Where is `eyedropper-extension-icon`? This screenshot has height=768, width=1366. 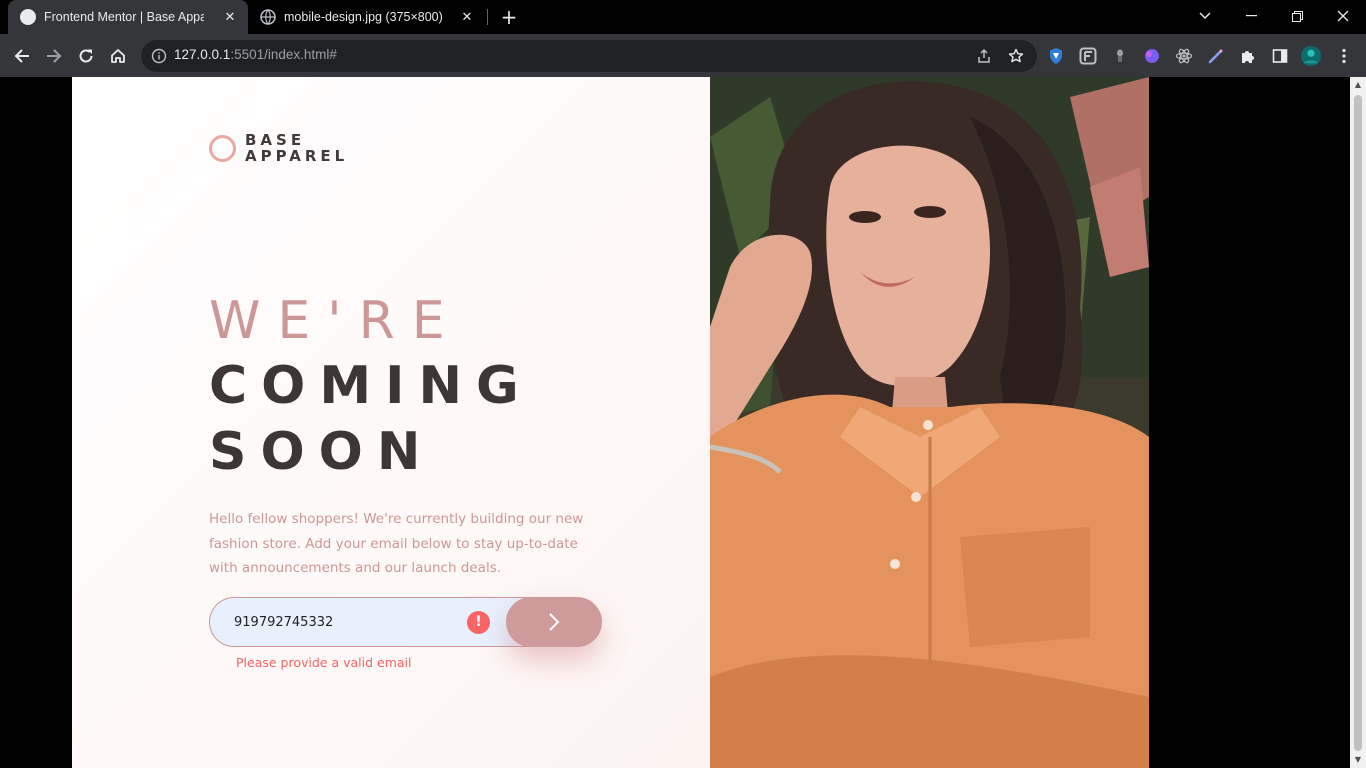
eyedropper-extension-icon is located at coordinates (1120, 56).